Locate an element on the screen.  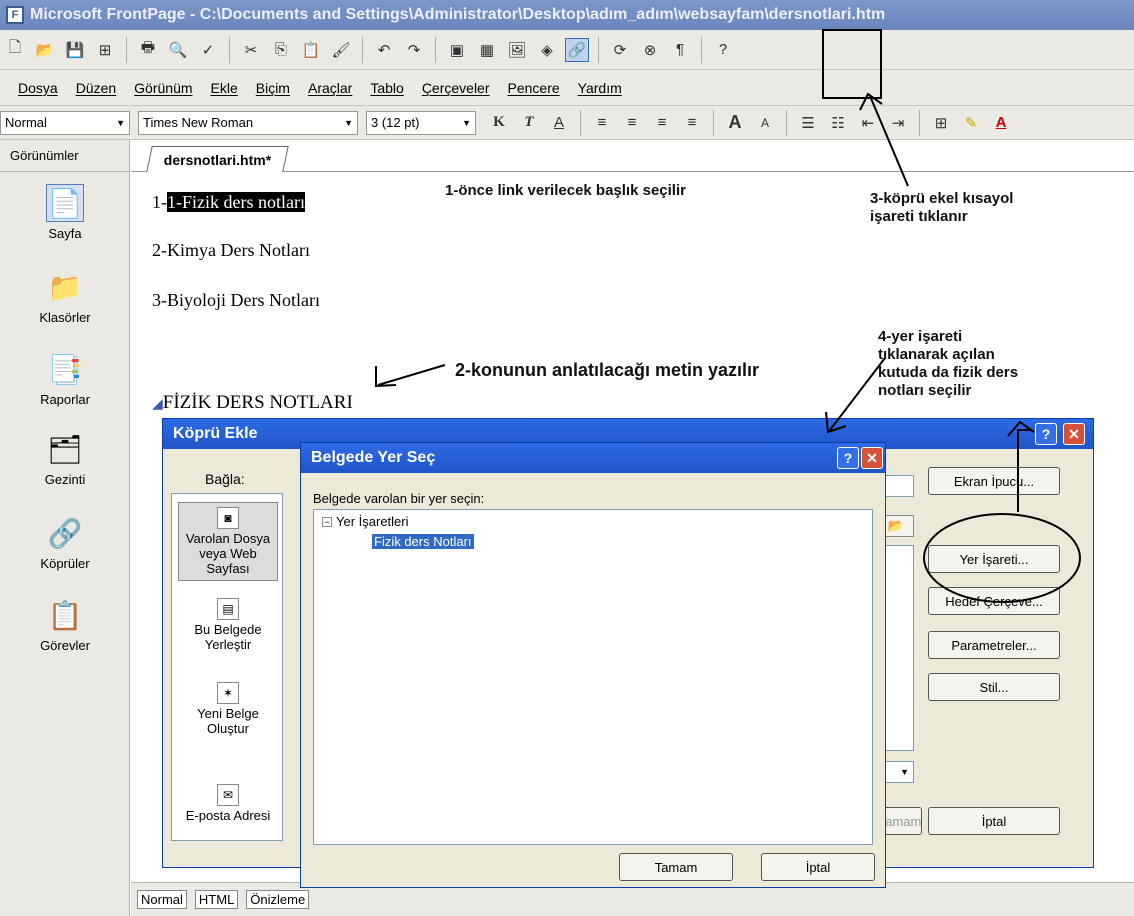
tab-preview: Önizleme is located at coordinates (278, 899).